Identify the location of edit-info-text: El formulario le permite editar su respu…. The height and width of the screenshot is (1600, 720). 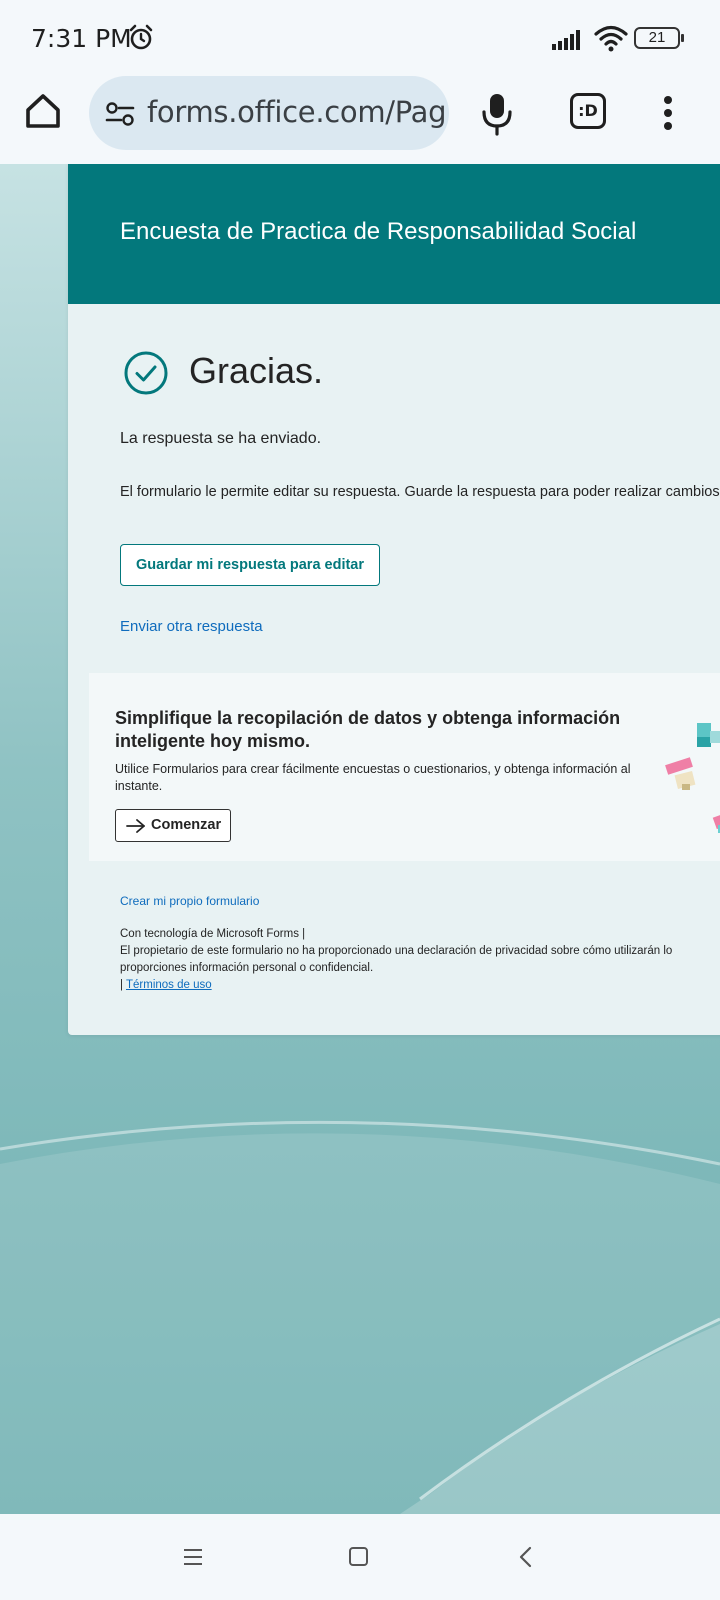
(420, 492).